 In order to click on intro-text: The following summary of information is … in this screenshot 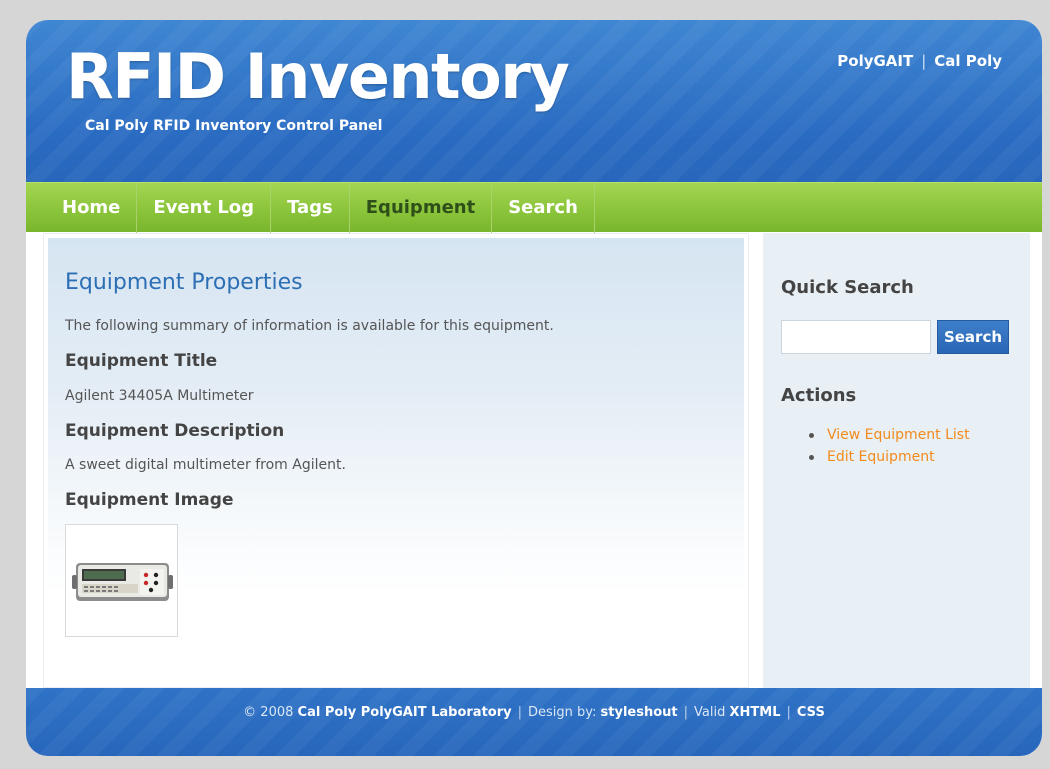, I will do `click(309, 326)`.